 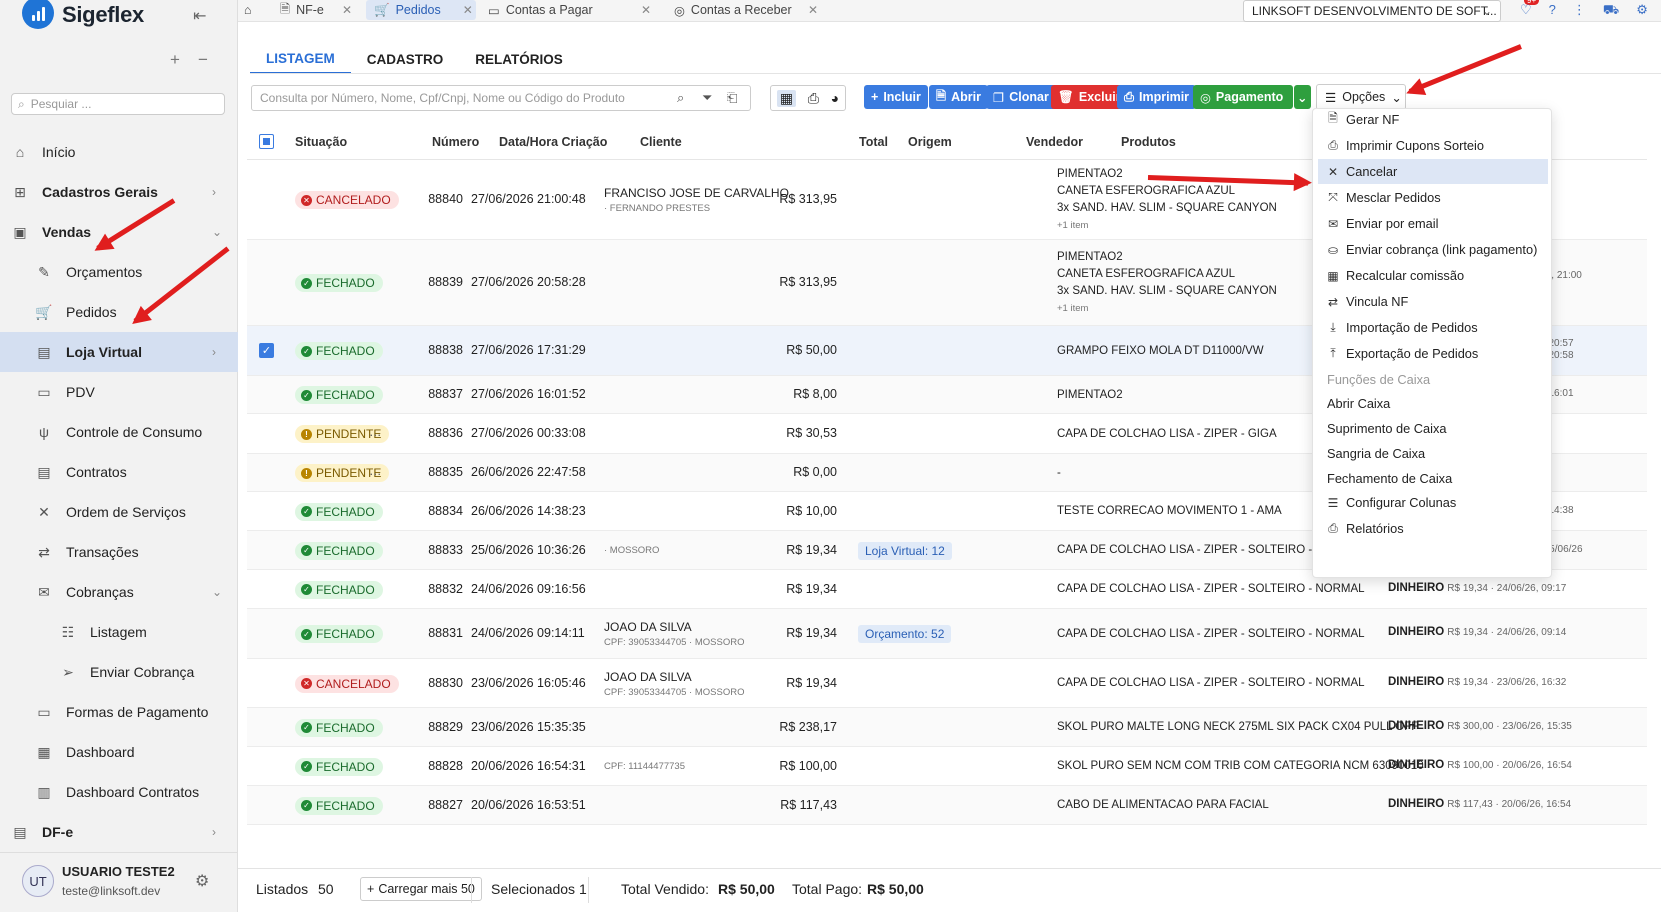 What do you see at coordinates (266, 350) in the screenshot?
I see `row-checkbox: ✓` at bounding box center [266, 350].